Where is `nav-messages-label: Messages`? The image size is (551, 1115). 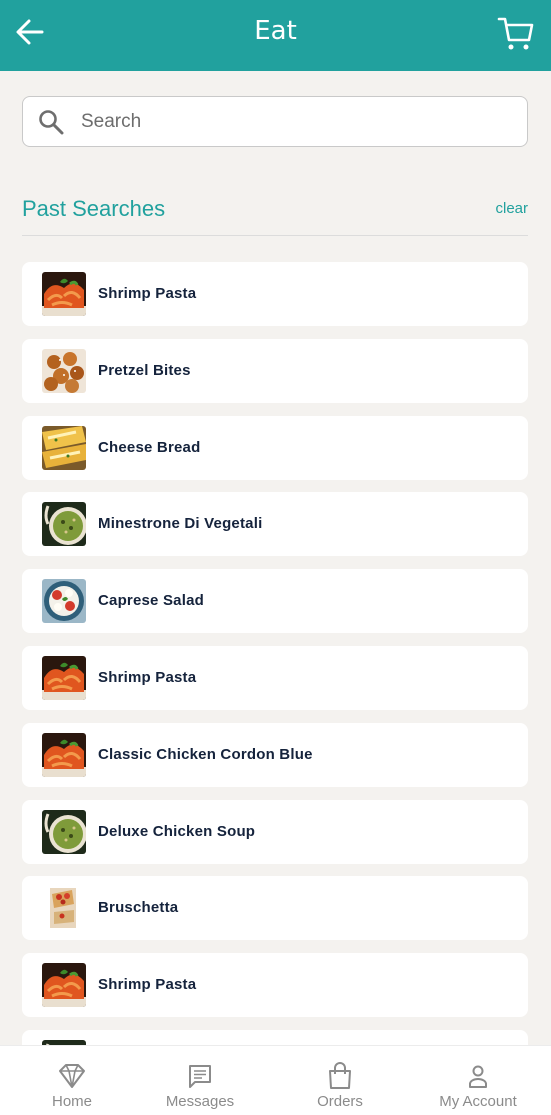
nav-messages-label: Messages is located at coordinates (200, 1101).